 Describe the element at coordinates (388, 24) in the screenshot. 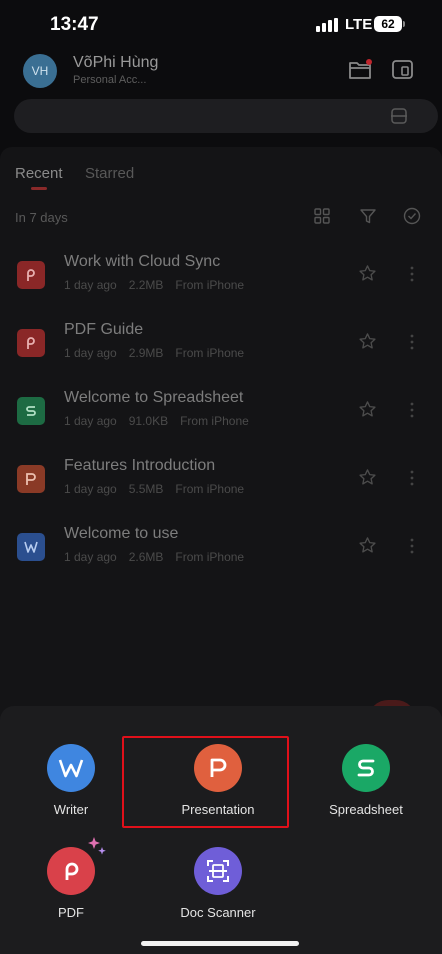

I see `battery-icon: 62` at that location.